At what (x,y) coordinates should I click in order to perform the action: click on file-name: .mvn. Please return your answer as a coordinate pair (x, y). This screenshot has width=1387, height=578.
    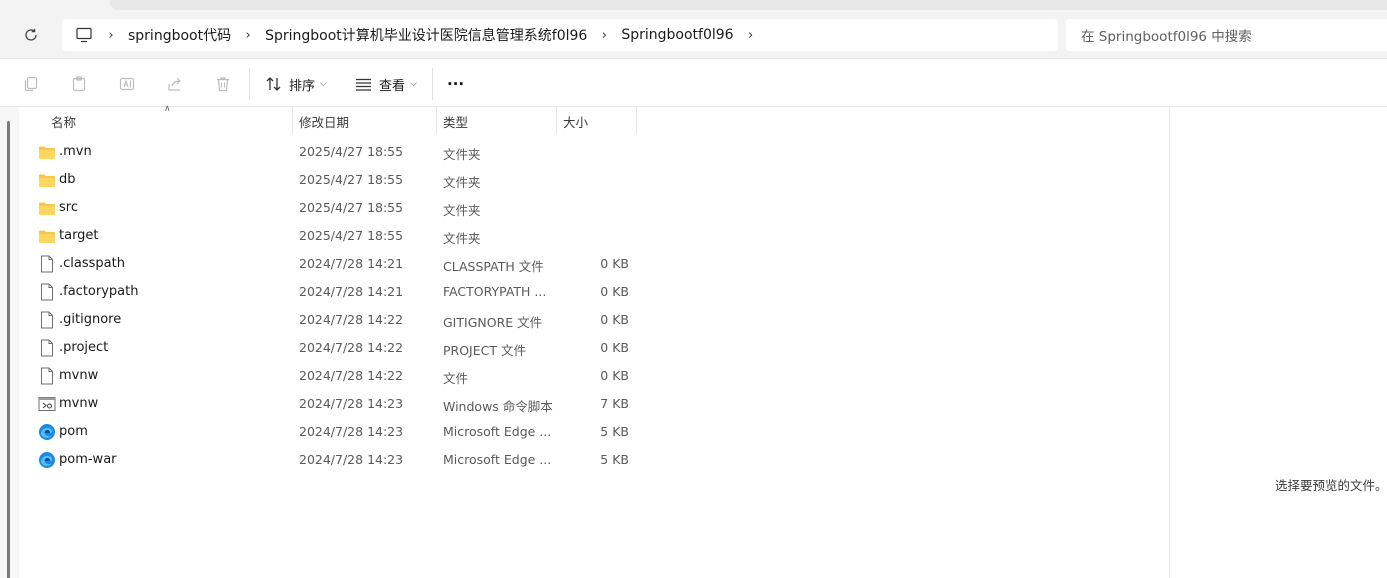
    Looking at the image, I should click on (75, 151).